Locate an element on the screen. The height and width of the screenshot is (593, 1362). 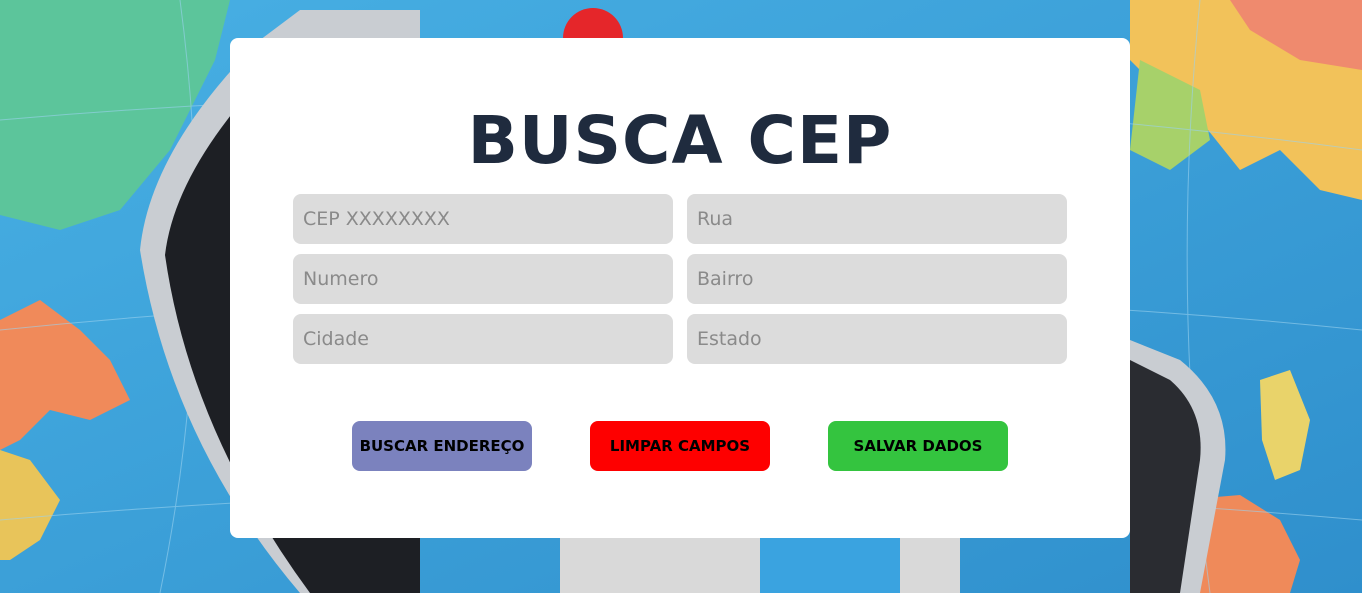
numero-input is located at coordinates (483, 279).